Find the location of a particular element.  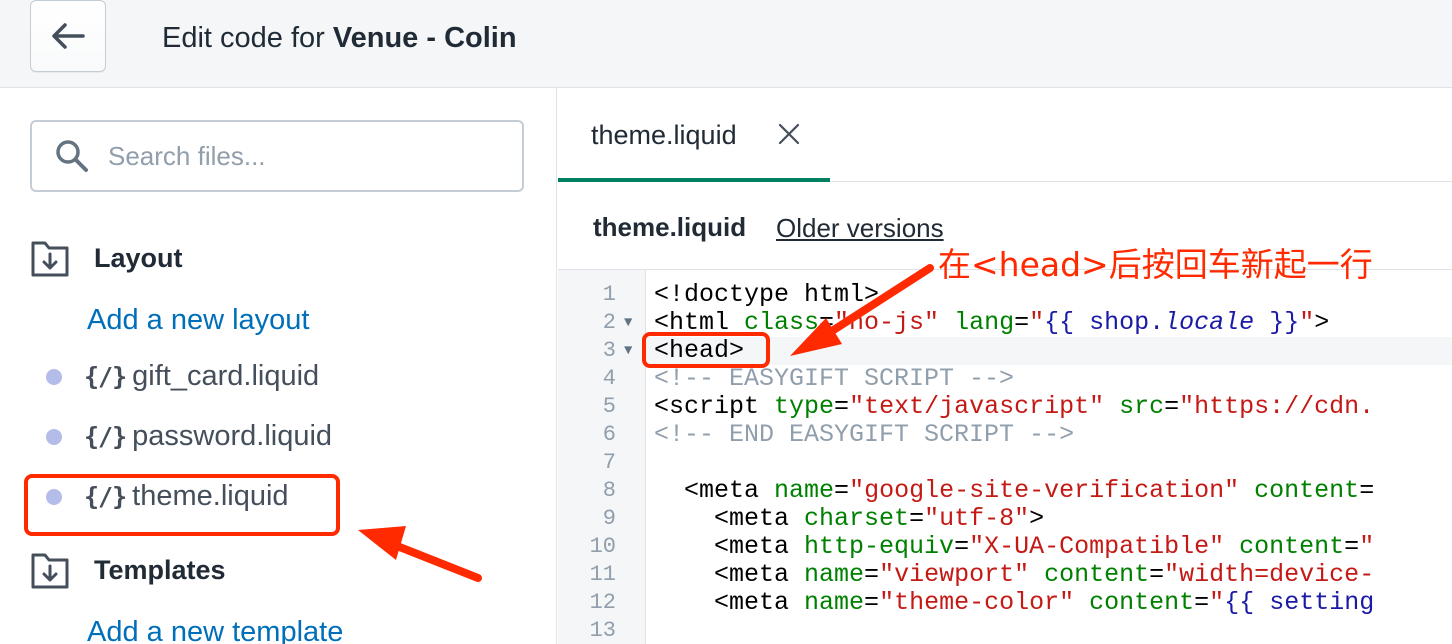

older-versions-link: Older versions is located at coordinates (860, 228).